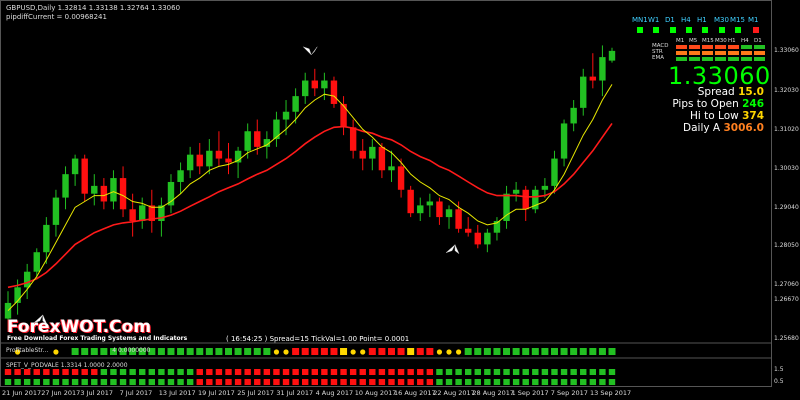  Describe the element at coordinates (786, 300) in the screenshot. I see `y-axis-label: 1.26670` at that location.